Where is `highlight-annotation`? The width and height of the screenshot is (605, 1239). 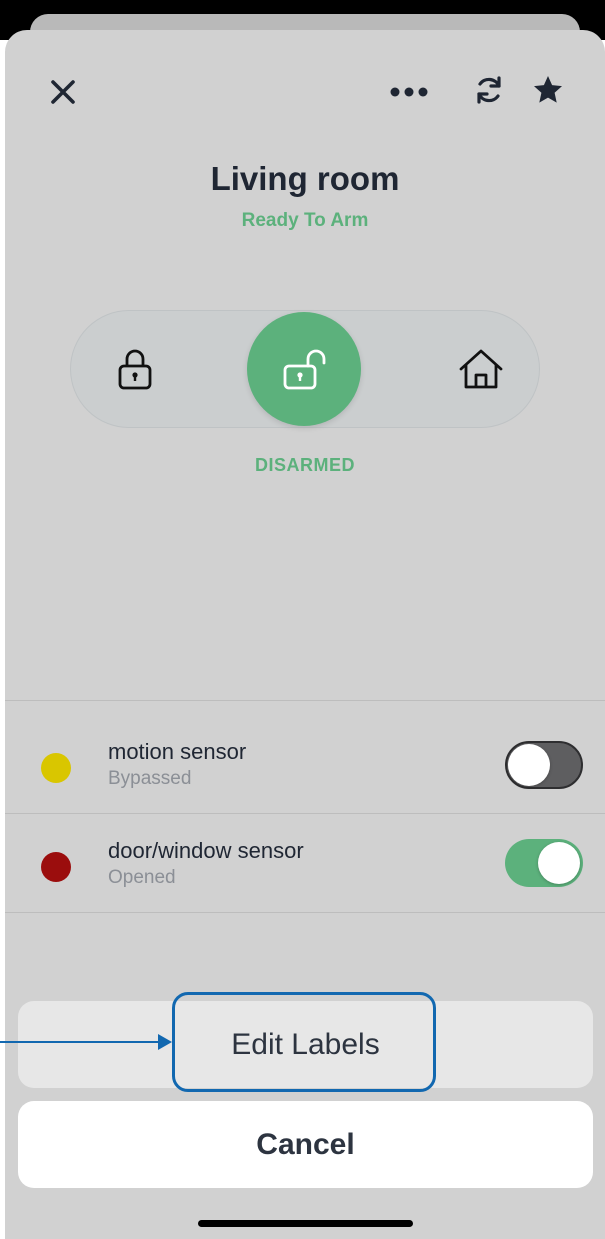 highlight-annotation is located at coordinates (304, 1042).